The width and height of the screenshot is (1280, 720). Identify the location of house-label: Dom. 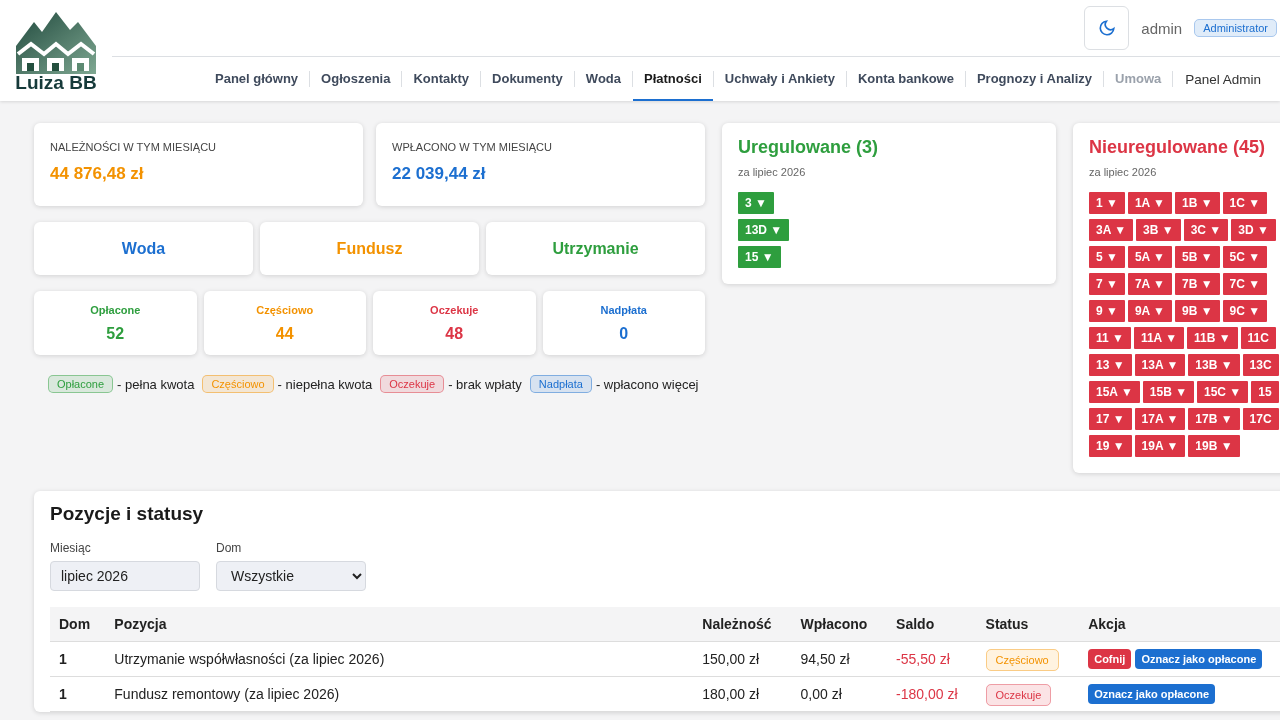
(229, 548).